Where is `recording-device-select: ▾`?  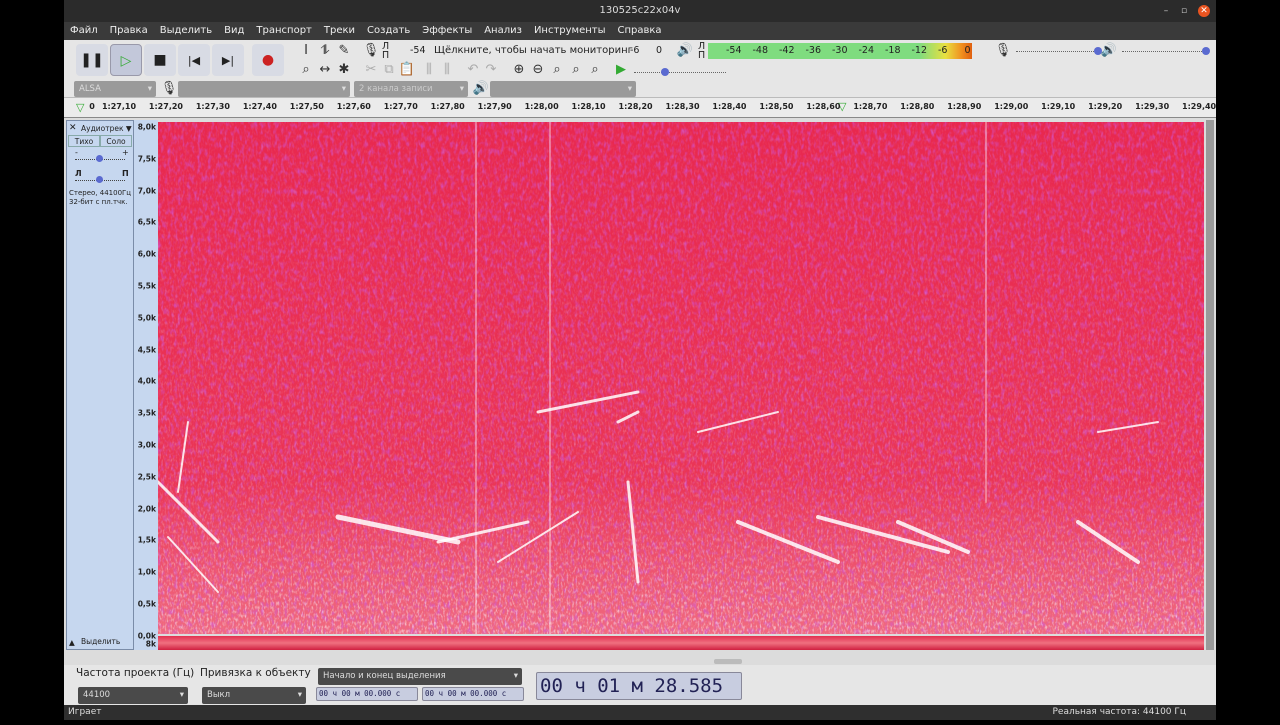 recording-device-select: ▾ is located at coordinates (264, 89).